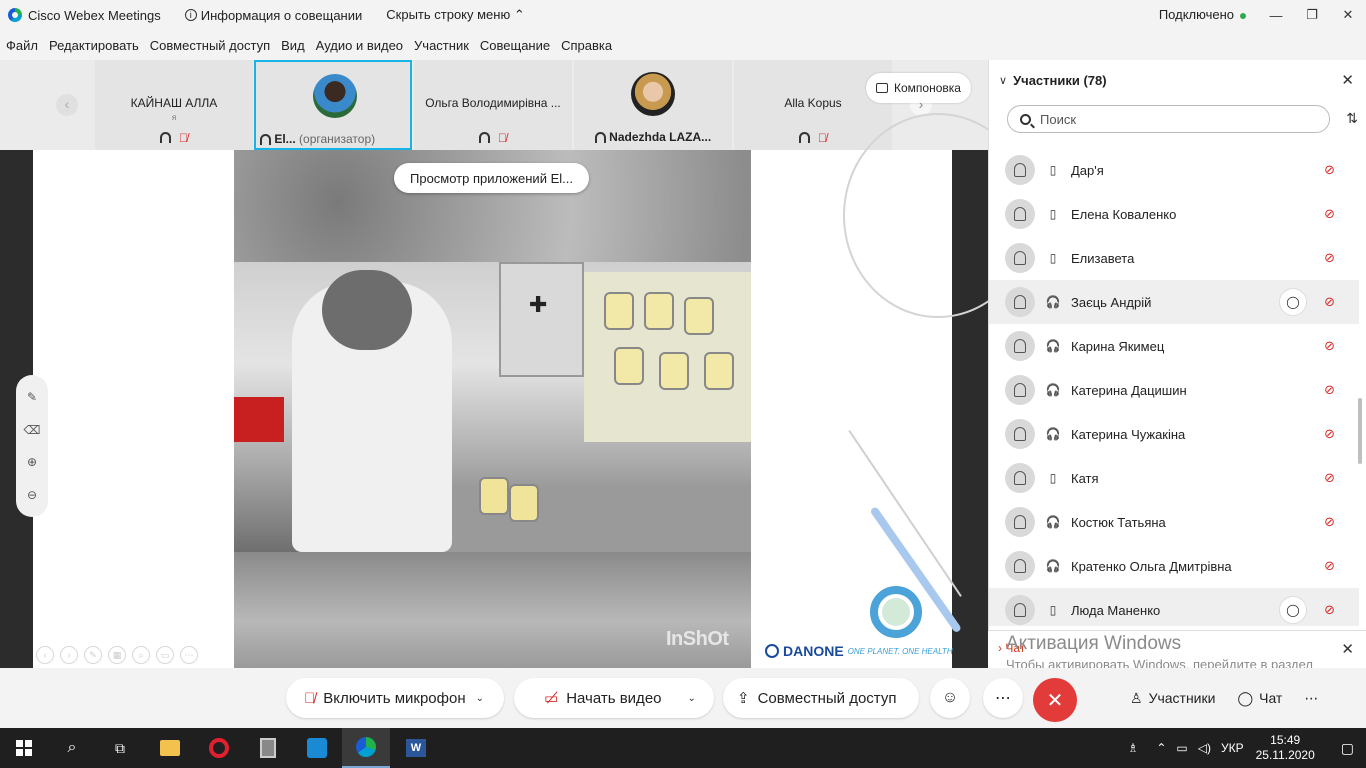 The width and height of the screenshot is (1366, 768). Describe the element at coordinates (366, 748) in the screenshot. I see `webex-taskbar-icon` at that location.